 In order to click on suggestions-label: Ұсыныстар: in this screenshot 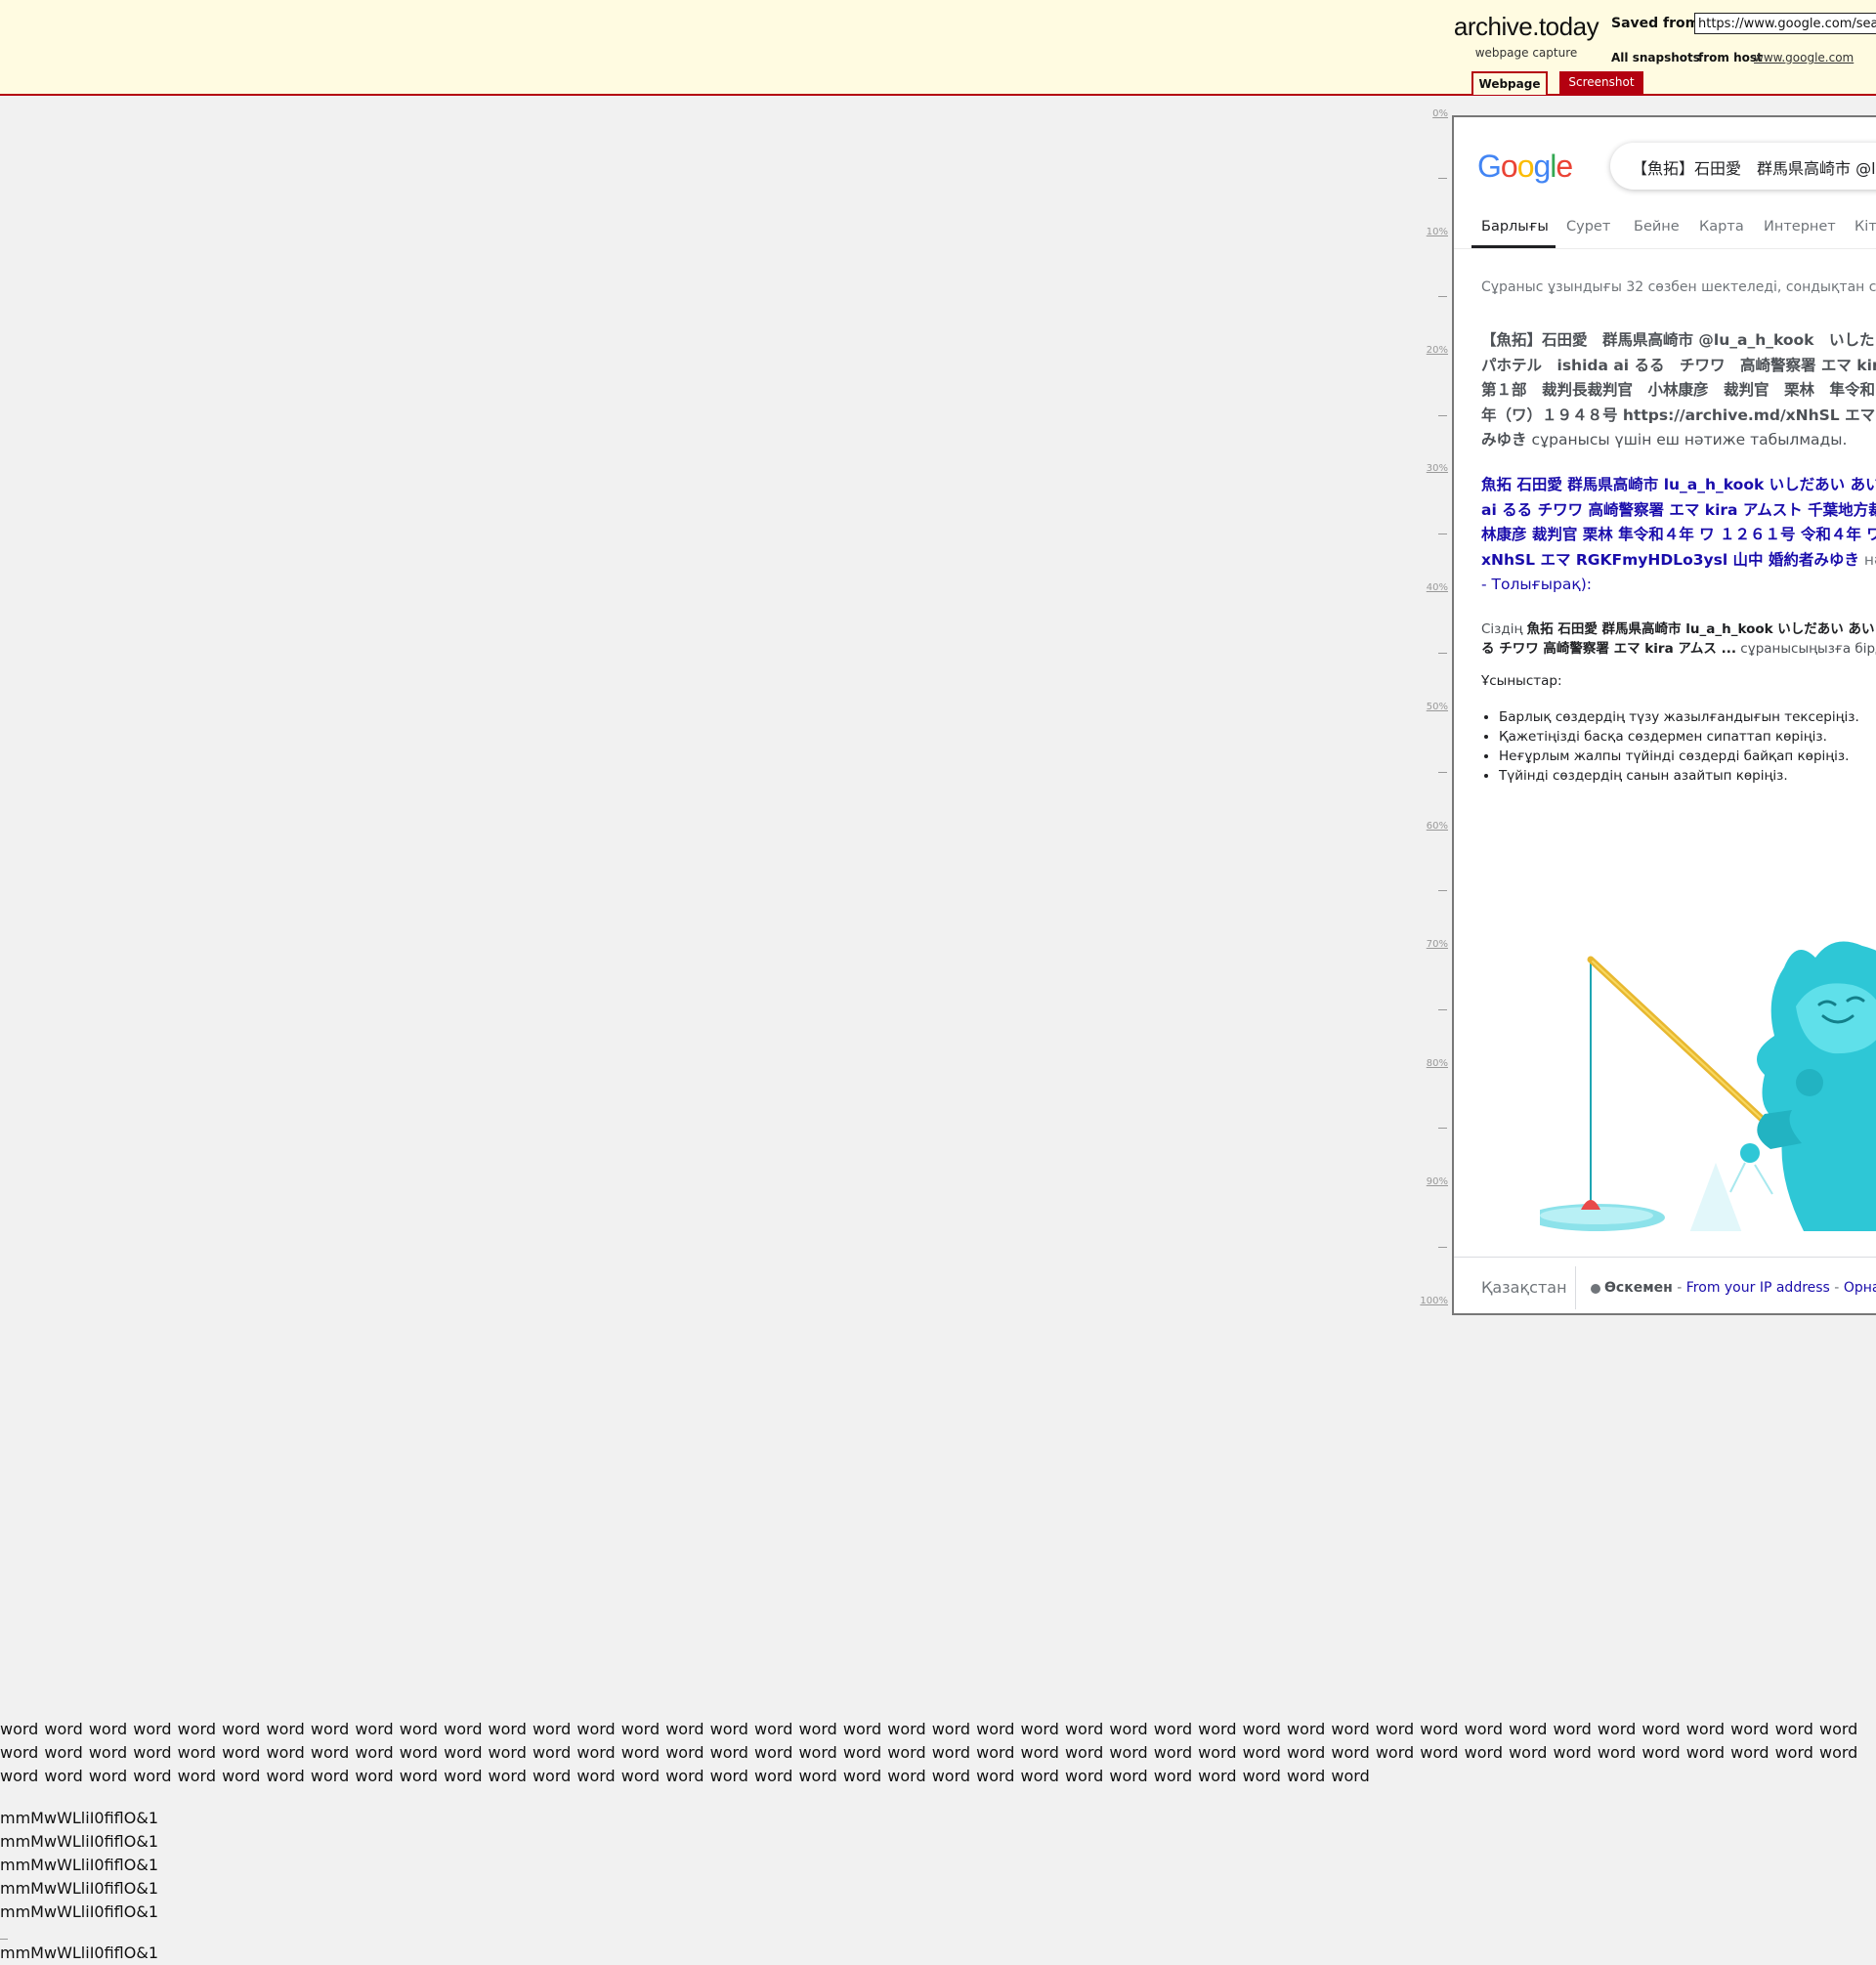, I will do `click(1521, 681)`.